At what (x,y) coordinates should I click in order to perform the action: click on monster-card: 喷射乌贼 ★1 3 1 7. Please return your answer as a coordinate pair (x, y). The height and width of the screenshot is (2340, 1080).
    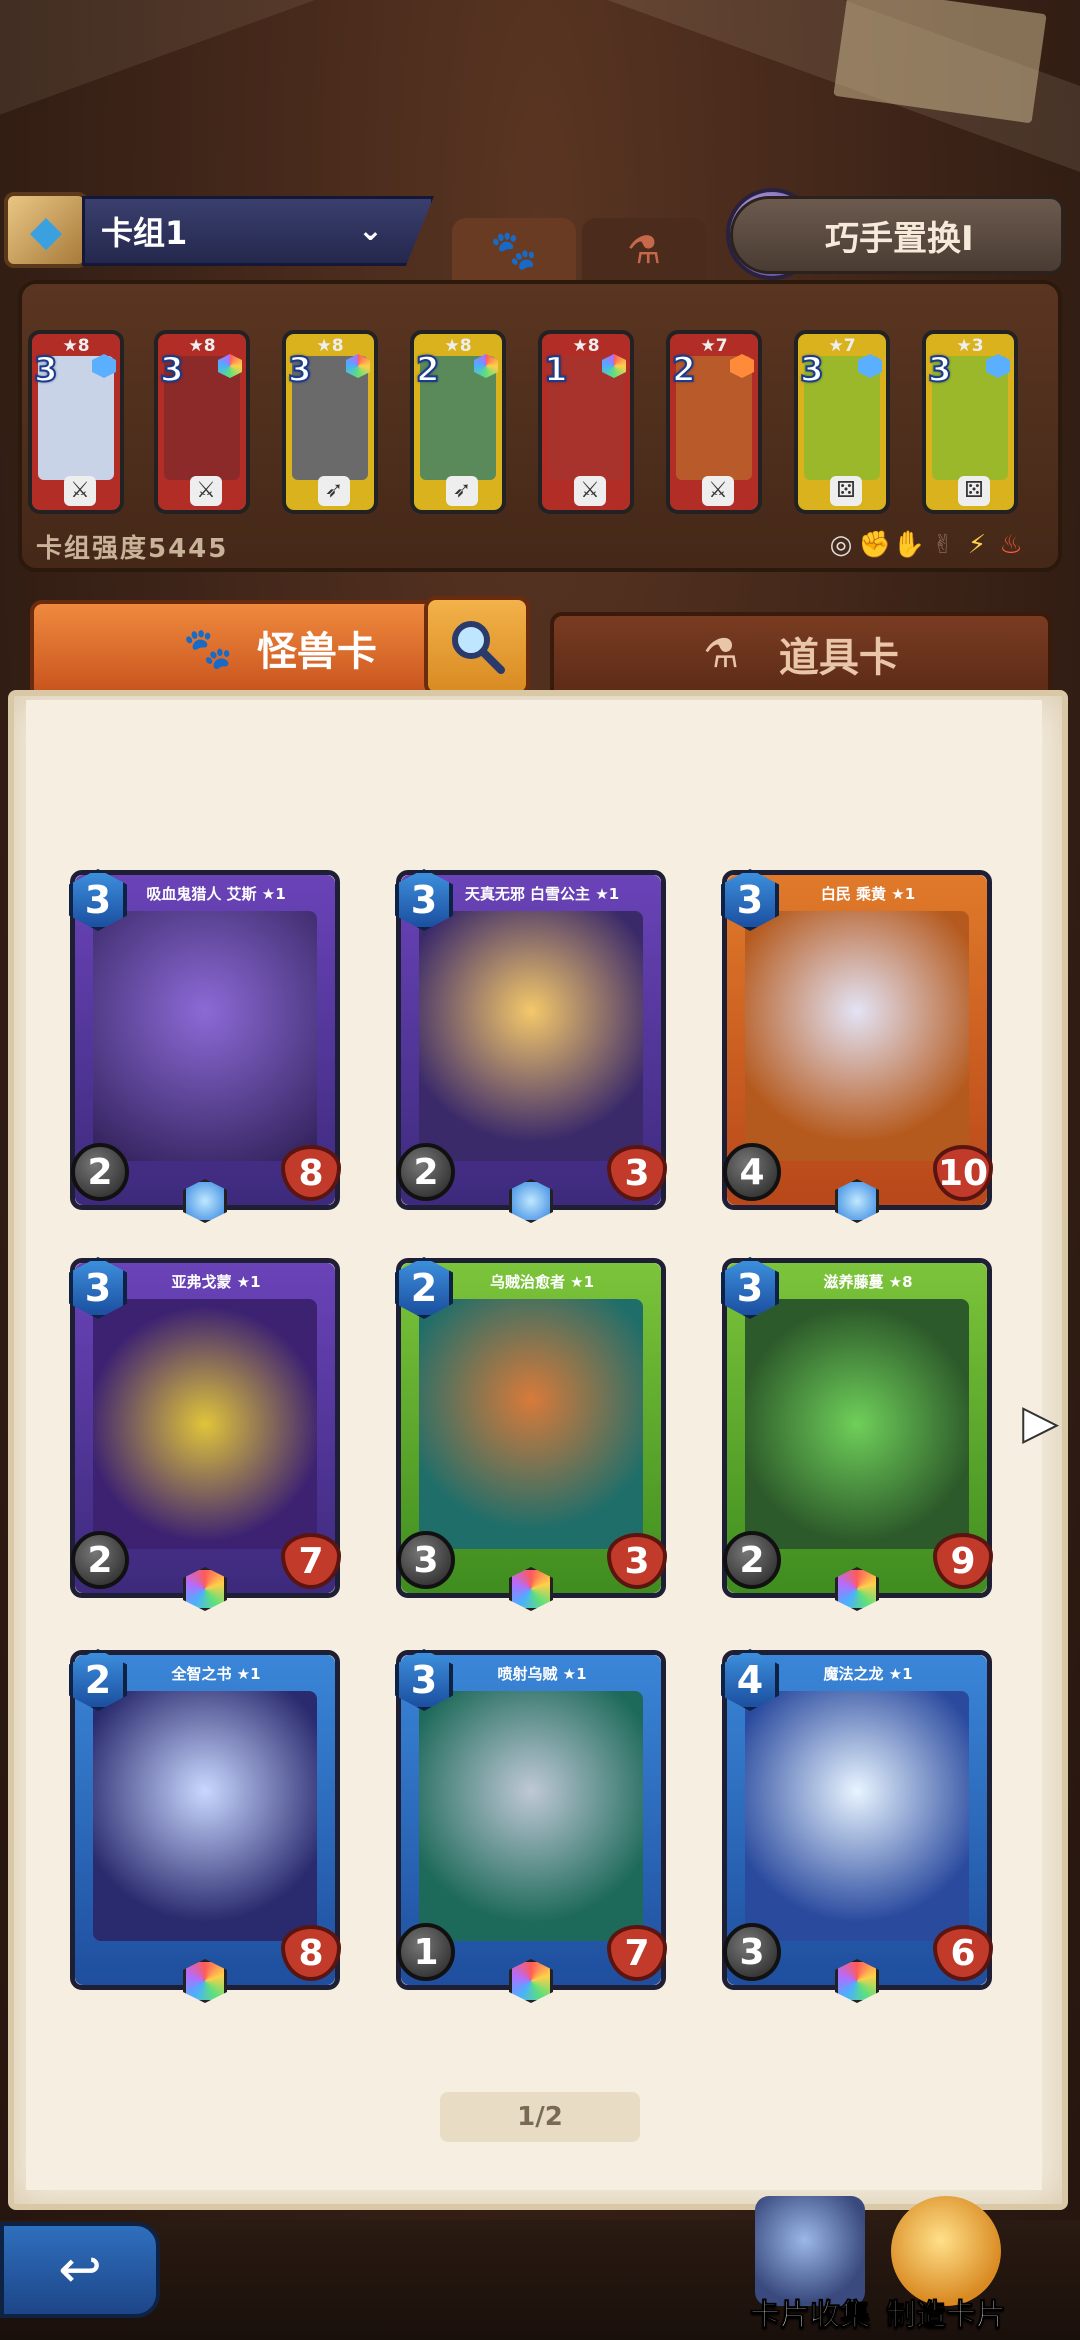
    Looking at the image, I should click on (531, 1826).